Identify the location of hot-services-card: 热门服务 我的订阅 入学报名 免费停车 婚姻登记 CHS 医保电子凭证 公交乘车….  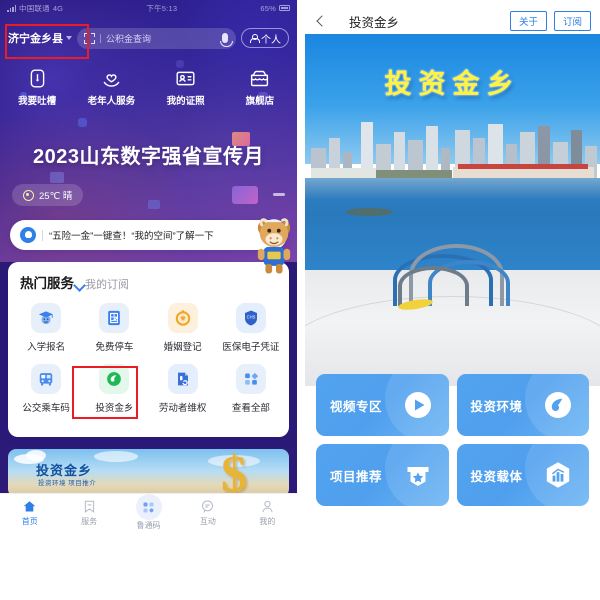
(148, 349).